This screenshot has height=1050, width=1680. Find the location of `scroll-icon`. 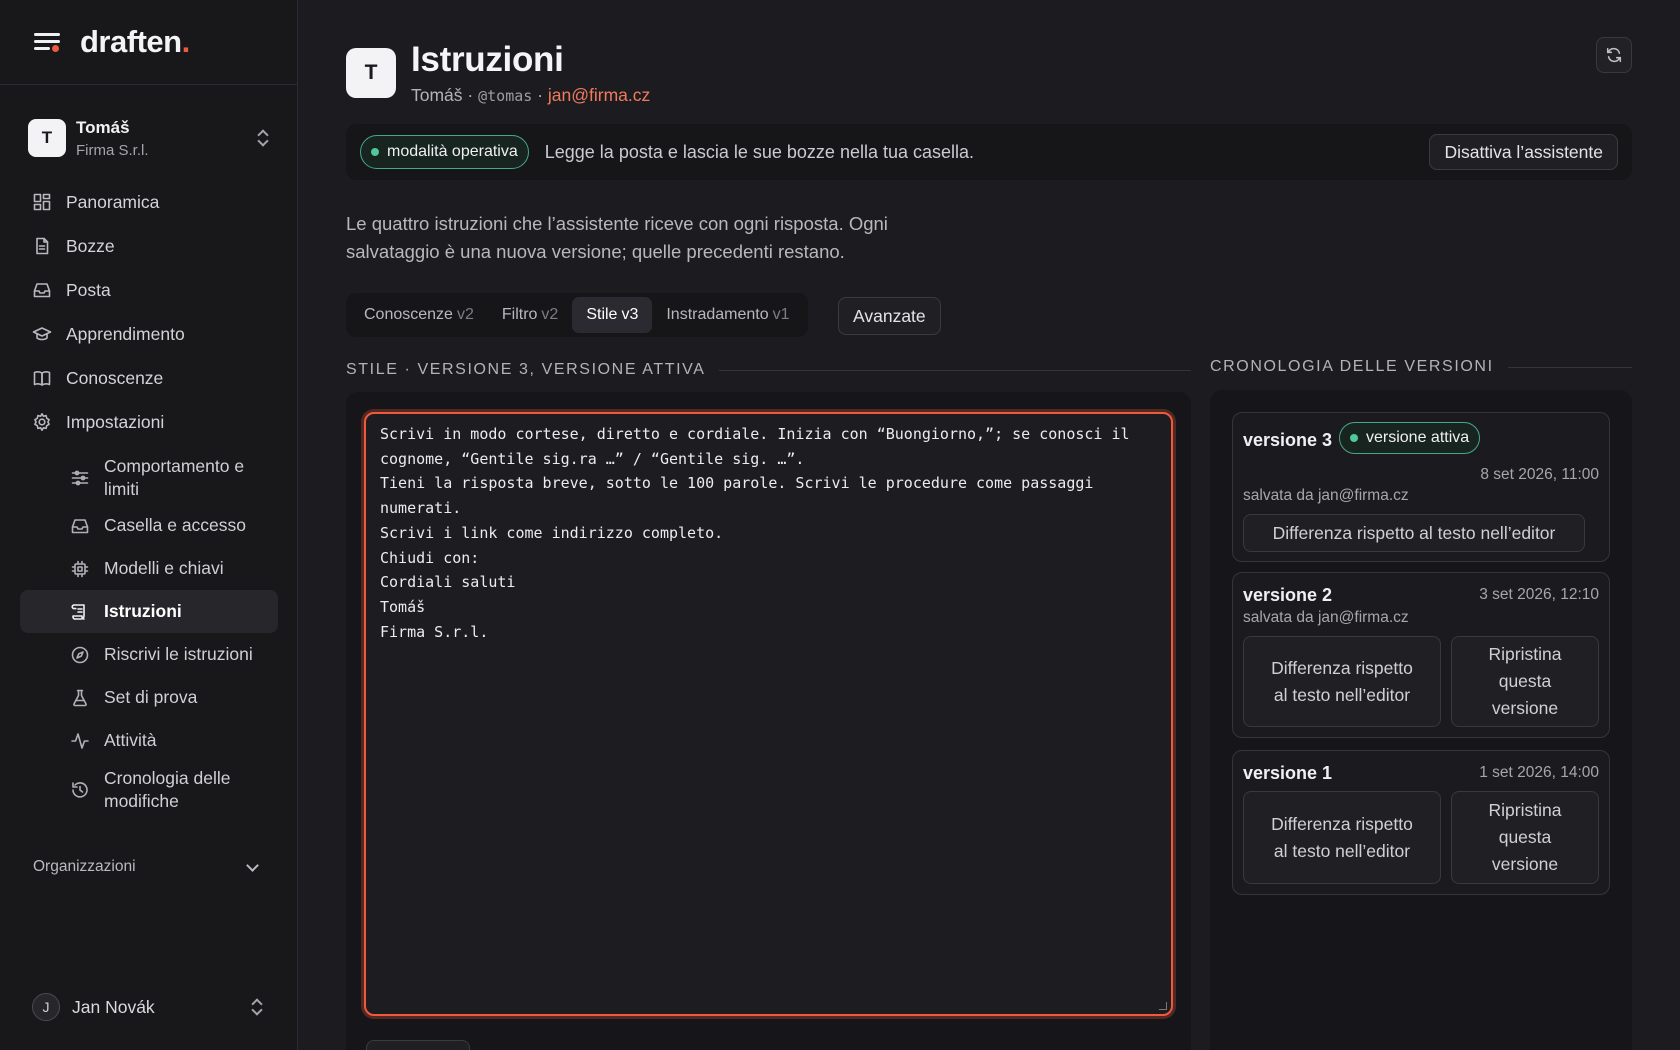

scroll-icon is located at coordinates (80, 612).